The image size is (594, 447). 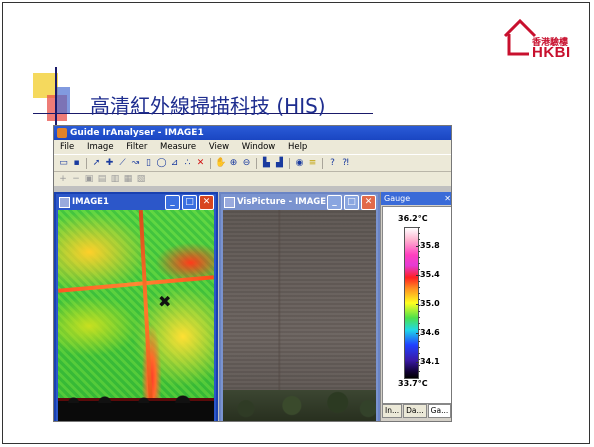 I want to click on levels-icon: ≡, so click(x=312, y=163).